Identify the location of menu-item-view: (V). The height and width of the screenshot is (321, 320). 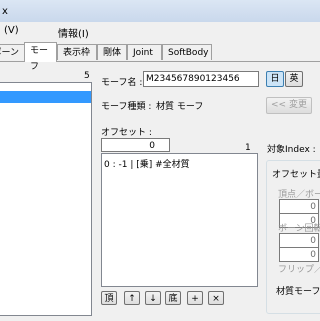
(11, 30).